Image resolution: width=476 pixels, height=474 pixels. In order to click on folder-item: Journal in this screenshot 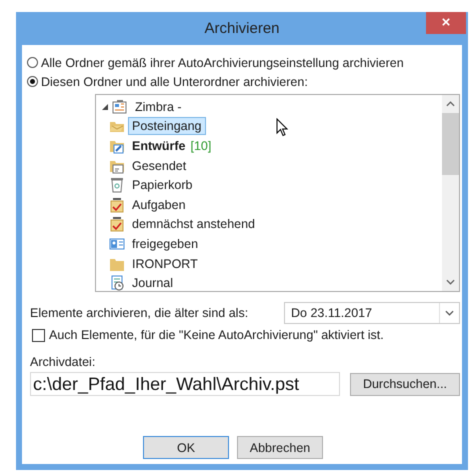, I will do `click(152, 283)`.